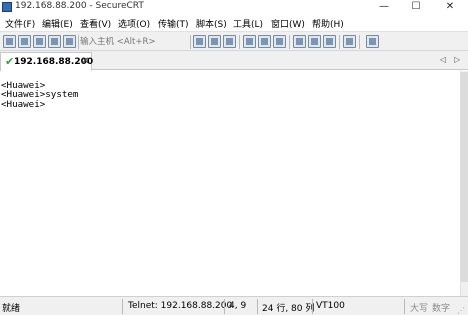 This screenshot has width=468, height=315. Describe the element at coordinates (57, 23) in the screenshot. I see `menu-edit: 编辑(E)` at that location.